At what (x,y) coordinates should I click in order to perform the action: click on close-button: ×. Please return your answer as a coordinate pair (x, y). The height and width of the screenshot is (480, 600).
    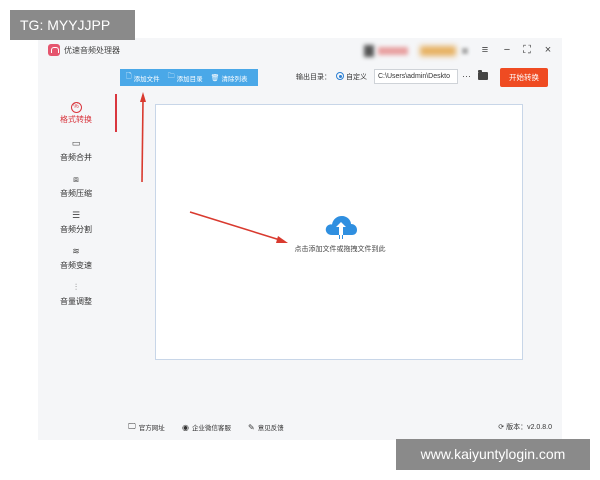
    Looking at the image, I should click on (548, 50).